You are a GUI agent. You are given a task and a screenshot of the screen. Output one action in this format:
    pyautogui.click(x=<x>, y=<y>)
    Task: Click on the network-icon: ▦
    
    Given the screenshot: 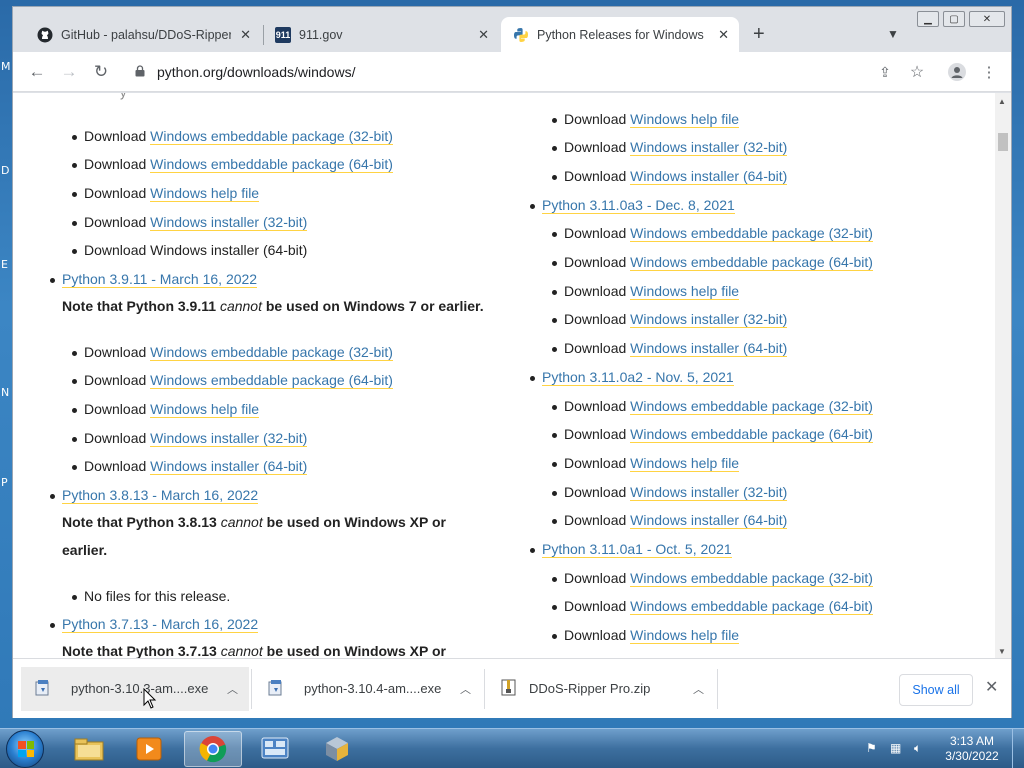 What is the action you would take?
    pyautogui.click(x=895, y=748)
    